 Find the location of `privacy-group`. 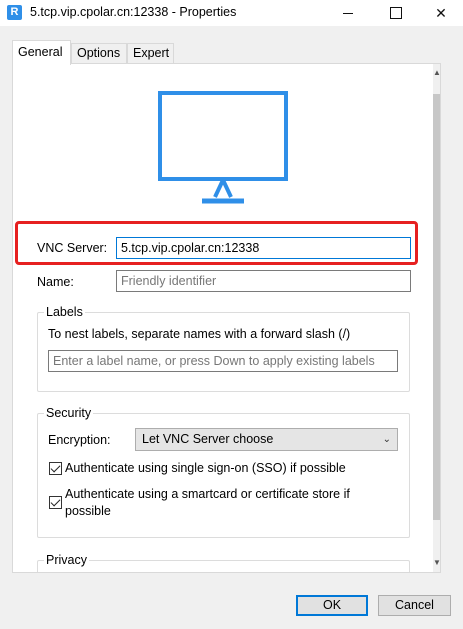

privacy-group is located at coordinates (223, 566).